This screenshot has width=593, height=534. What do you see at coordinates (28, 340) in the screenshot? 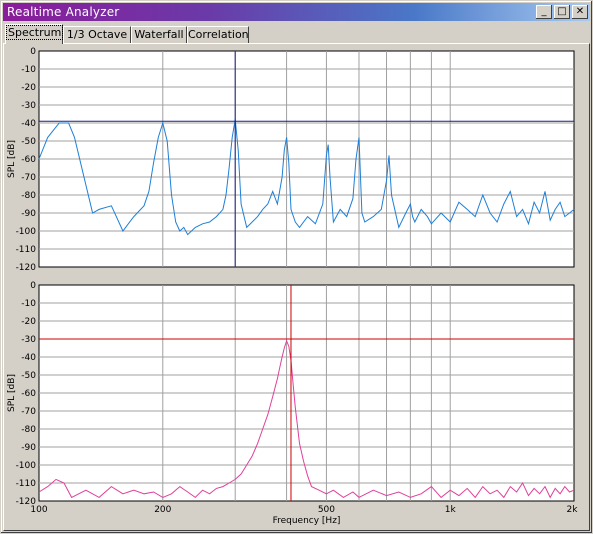
I see `bottom-ytick-label: -30` at bounding box center [28, 340].